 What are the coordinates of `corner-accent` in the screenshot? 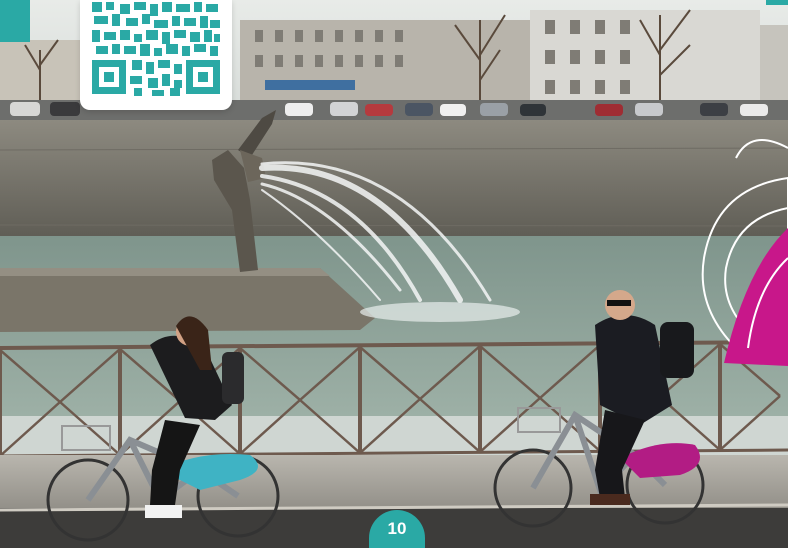 It's located at (15, 21).